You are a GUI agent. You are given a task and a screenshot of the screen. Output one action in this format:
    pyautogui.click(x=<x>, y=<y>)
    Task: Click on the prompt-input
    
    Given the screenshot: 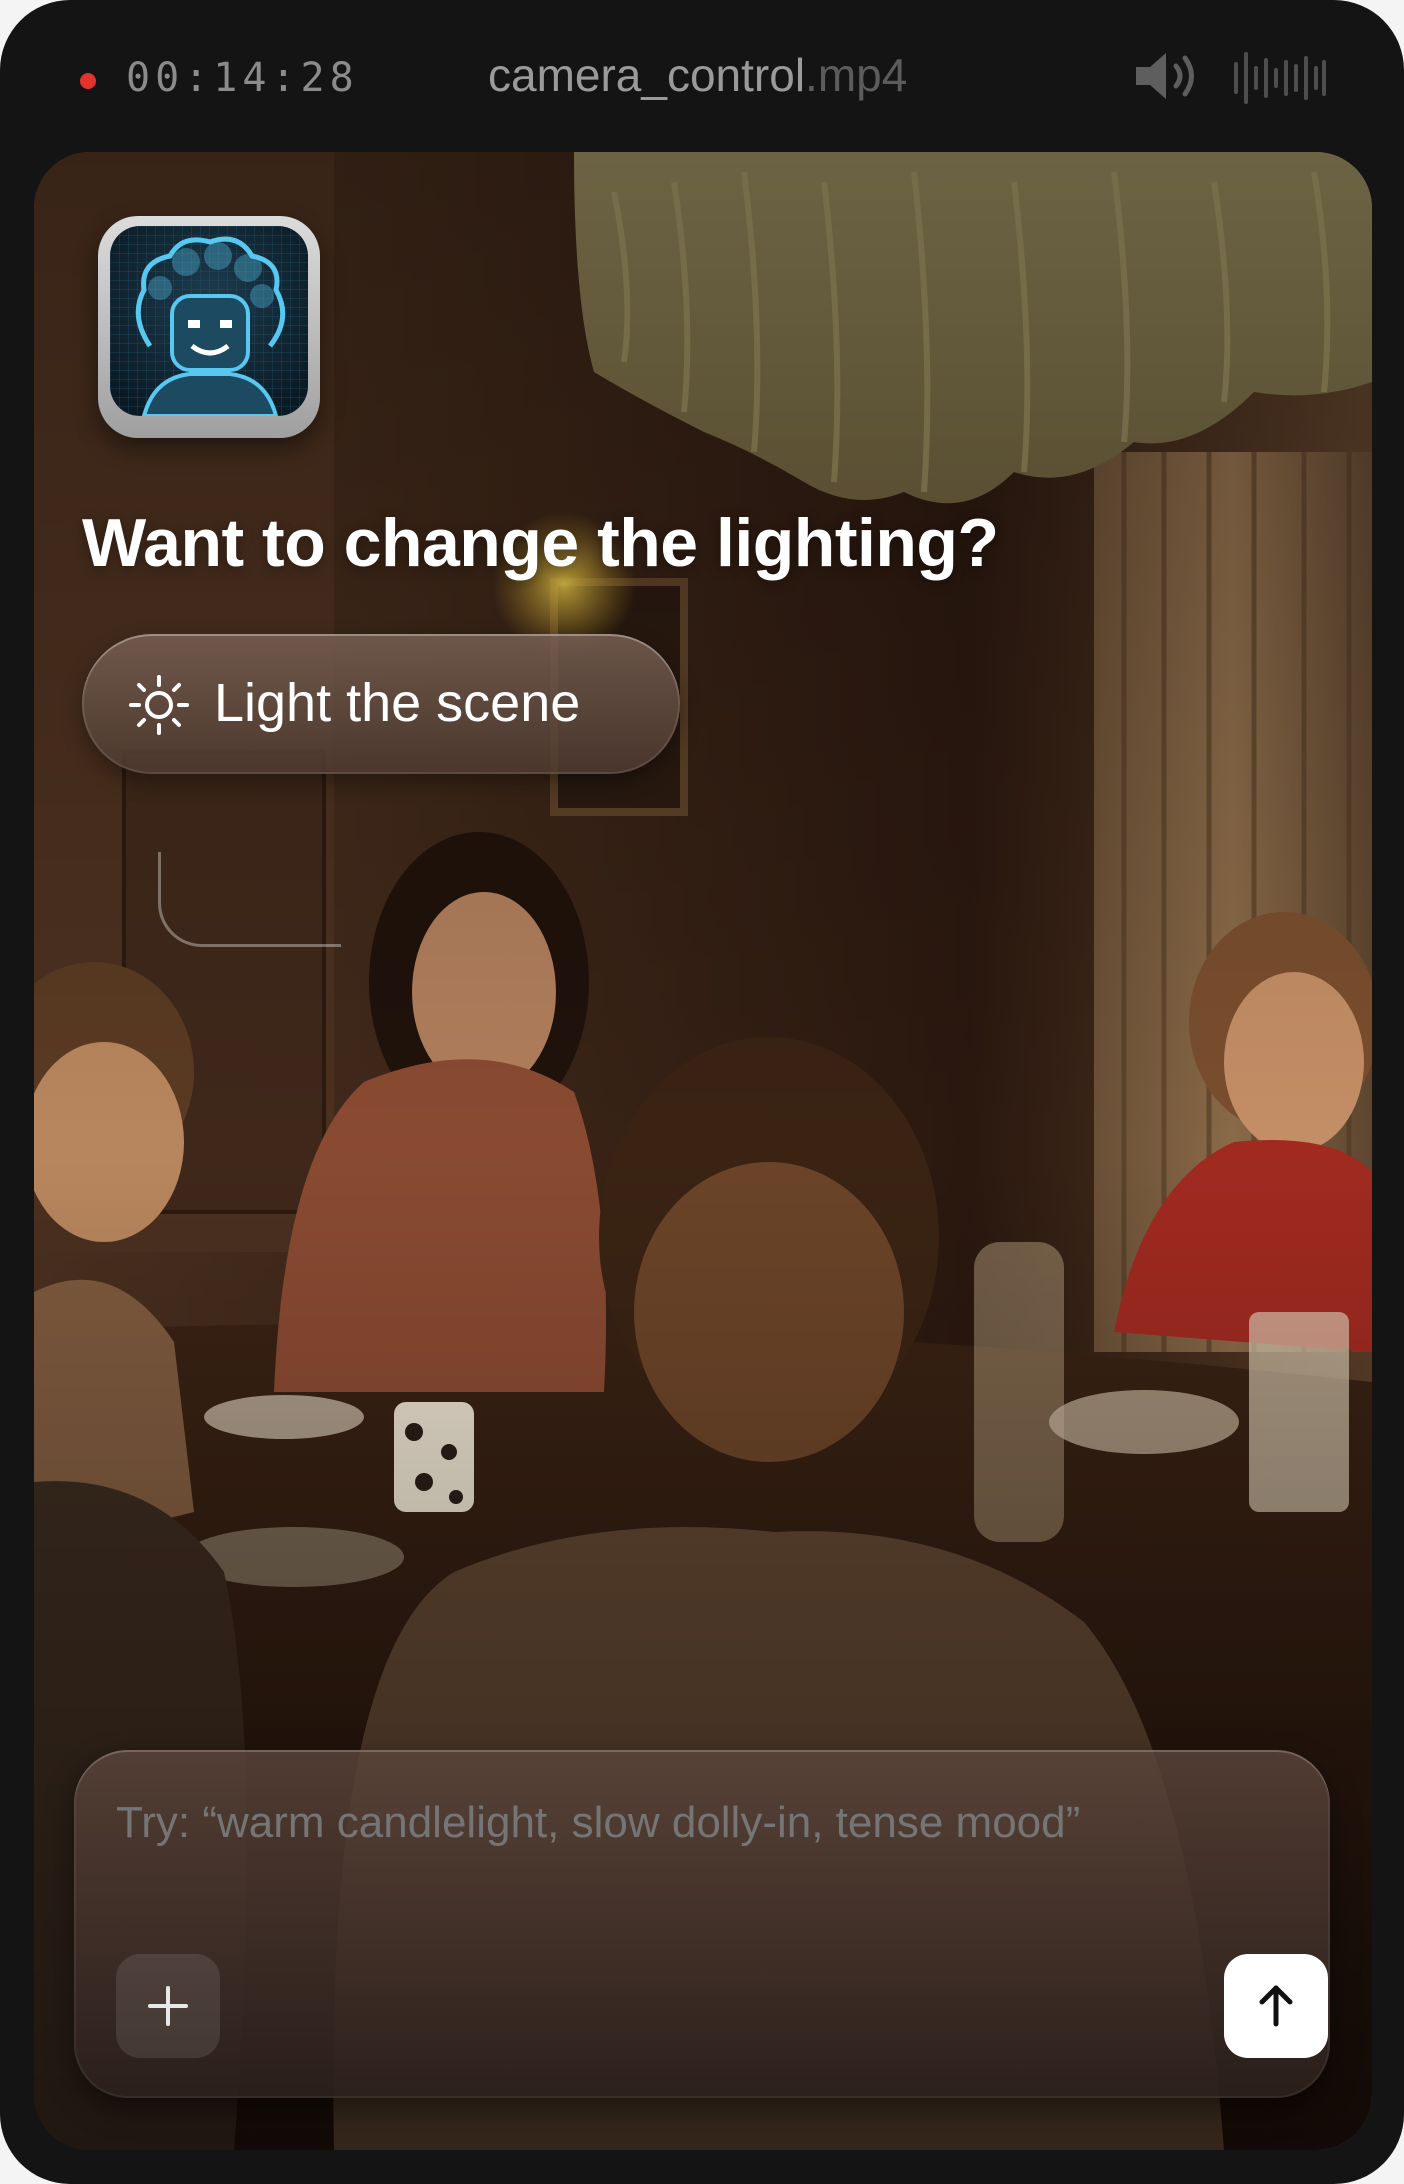 What is the action you would take?
    pyautogui.click(x=701, y=1823)
    